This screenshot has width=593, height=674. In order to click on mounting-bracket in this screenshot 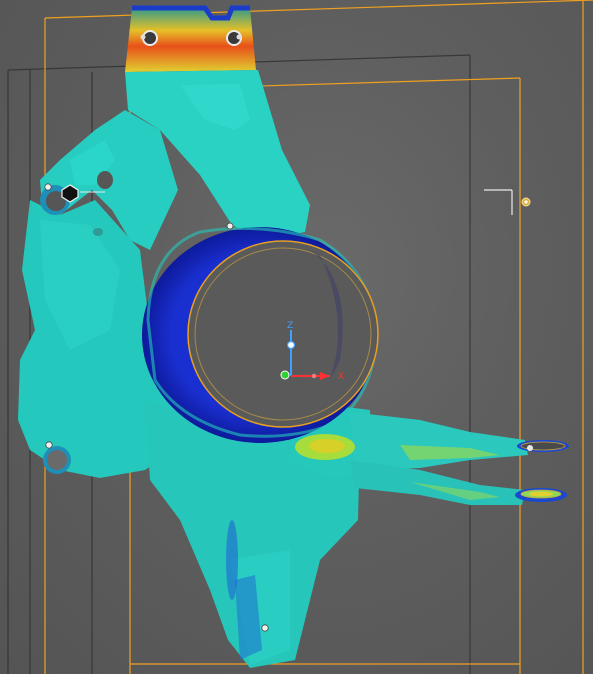, I will do `click(190, 38)`.